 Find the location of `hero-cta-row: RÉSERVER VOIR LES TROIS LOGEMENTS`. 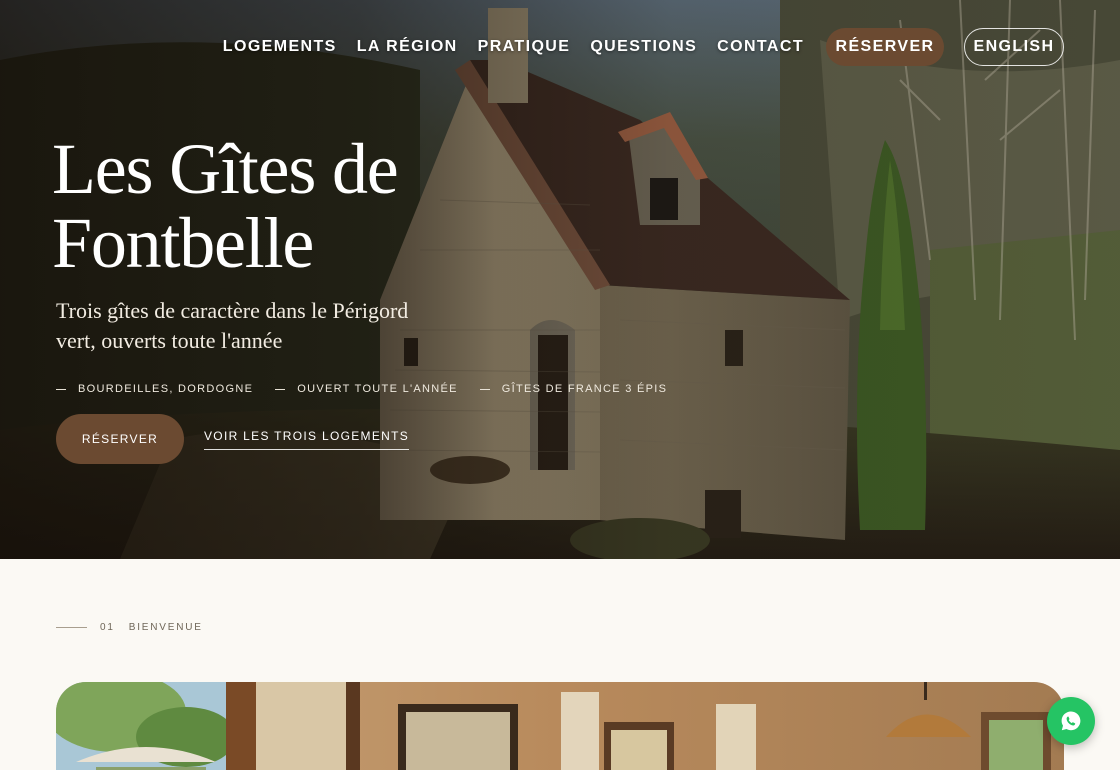

hero-cta-row: RÉSERVER VOIR LES TROIS LOGEMENTS is located at coordinates (233, 439).